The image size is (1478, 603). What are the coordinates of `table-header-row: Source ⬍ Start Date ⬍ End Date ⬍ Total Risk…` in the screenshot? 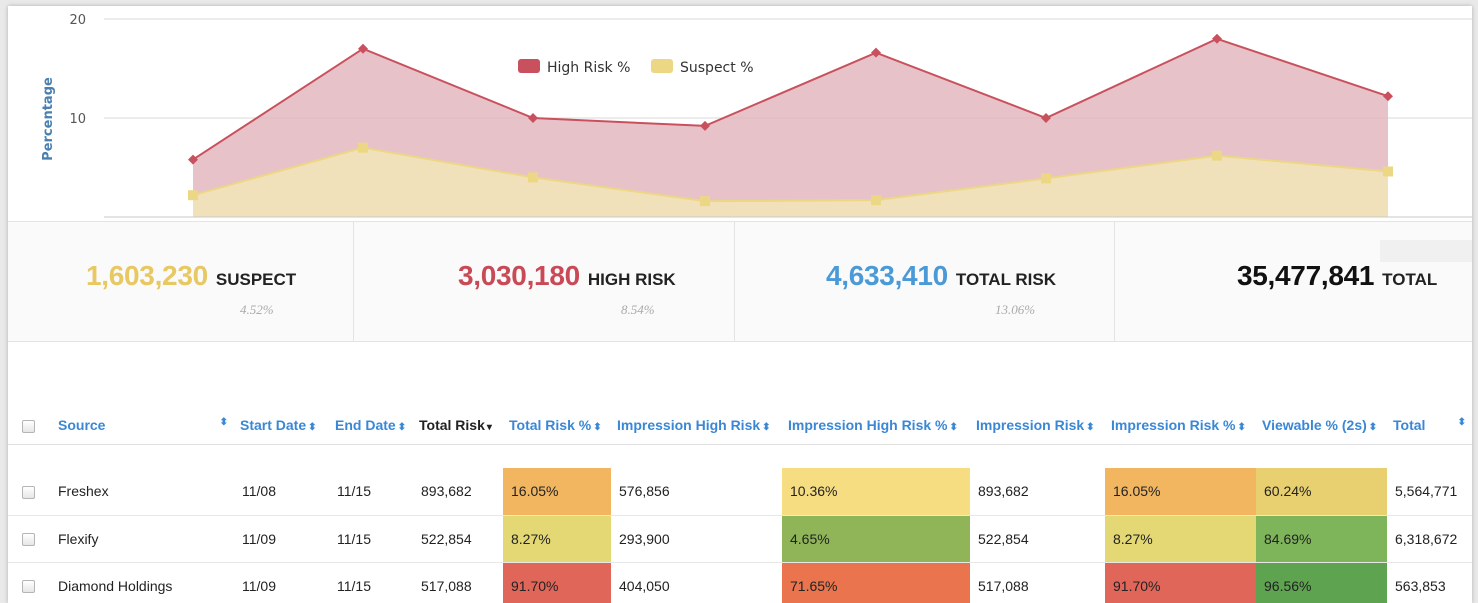 It's located at (740, 425).